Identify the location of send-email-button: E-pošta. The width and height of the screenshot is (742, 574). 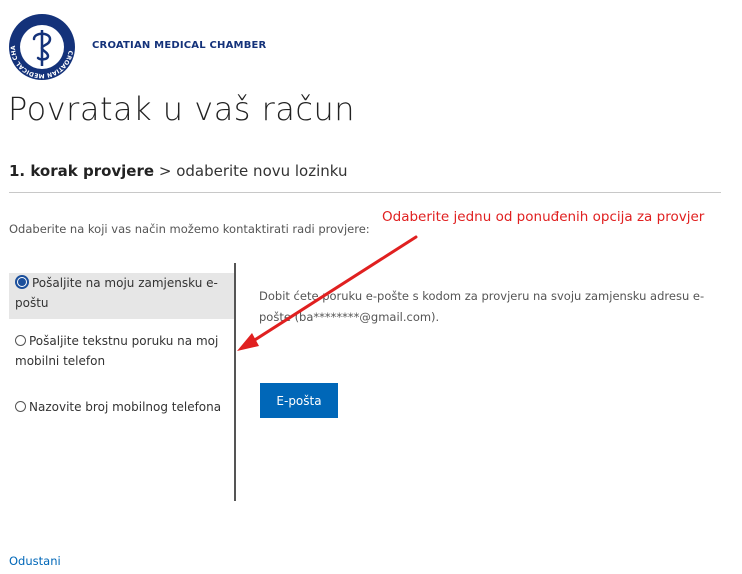
(299, 400).